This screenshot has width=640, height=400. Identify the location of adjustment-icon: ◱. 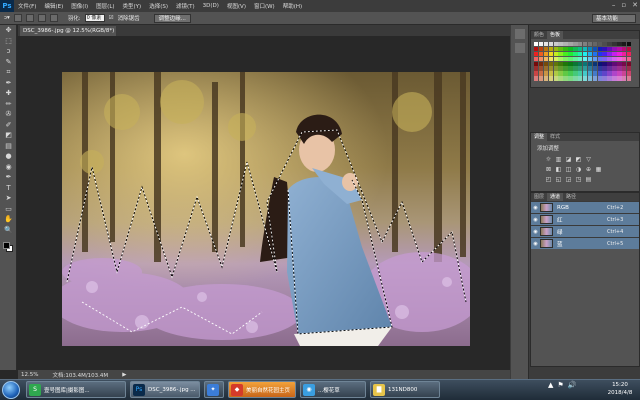
(558, 179).